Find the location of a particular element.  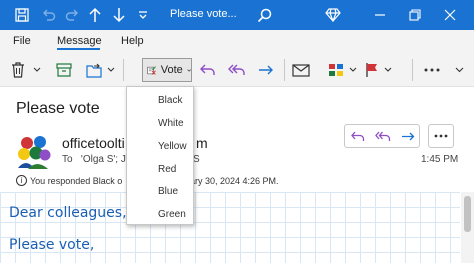

flag-chevron-icon is located at coordinates (388, 70).